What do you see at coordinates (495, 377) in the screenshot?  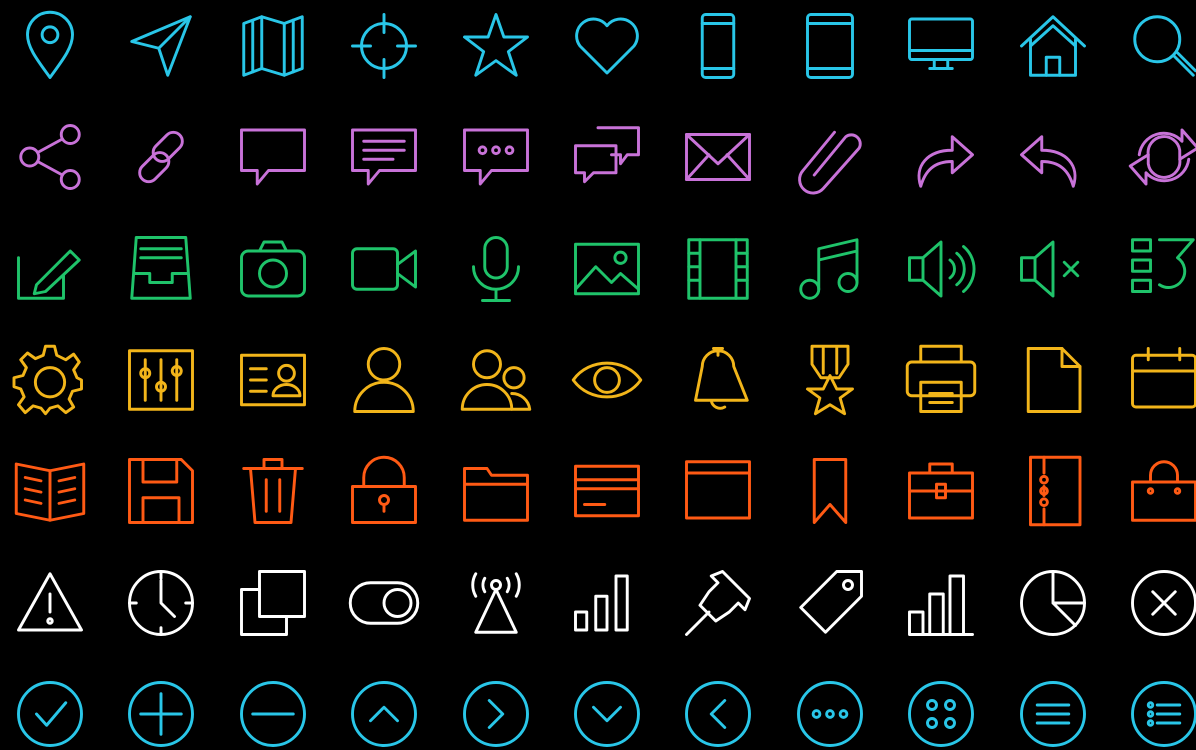 I see `users-icon` at bounding box center [495, 377].